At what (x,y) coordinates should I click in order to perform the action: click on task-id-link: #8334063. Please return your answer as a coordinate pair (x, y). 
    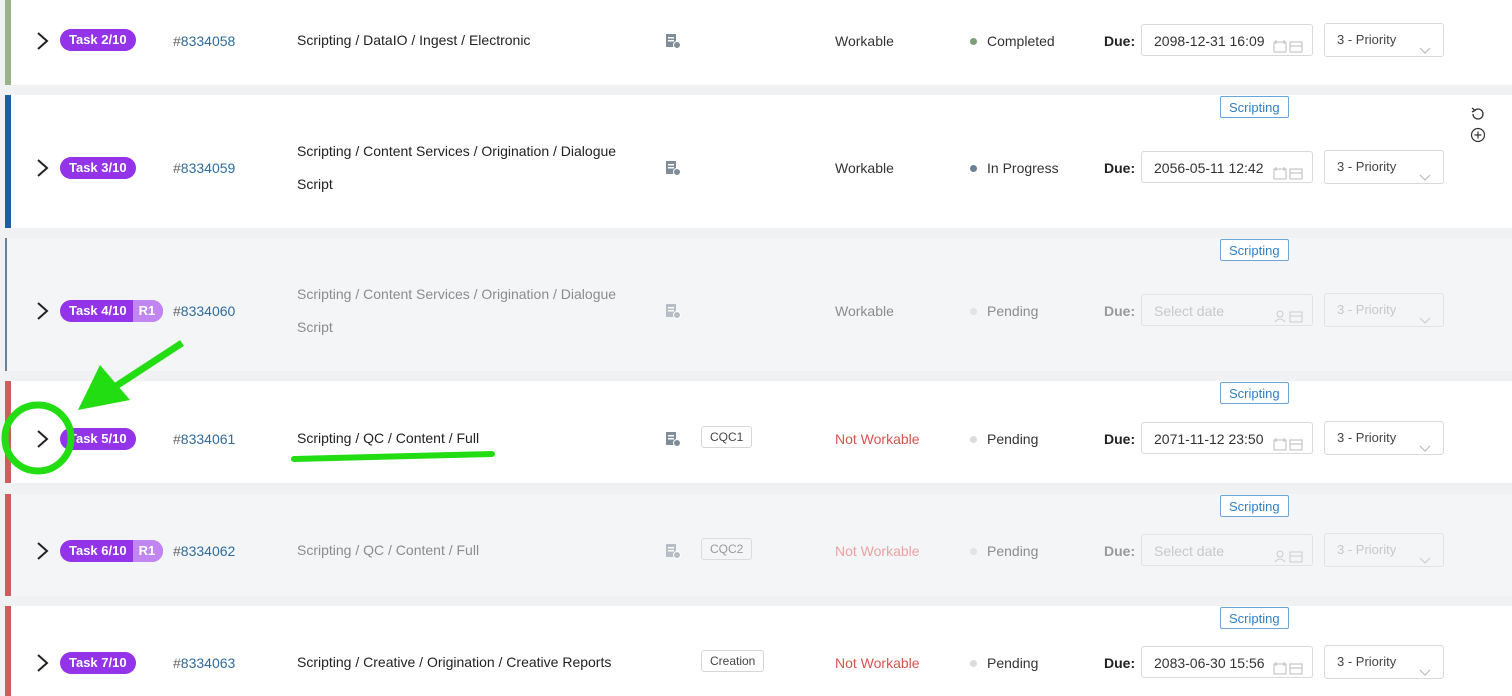
    Looking at the image, I should click on (204, 663).